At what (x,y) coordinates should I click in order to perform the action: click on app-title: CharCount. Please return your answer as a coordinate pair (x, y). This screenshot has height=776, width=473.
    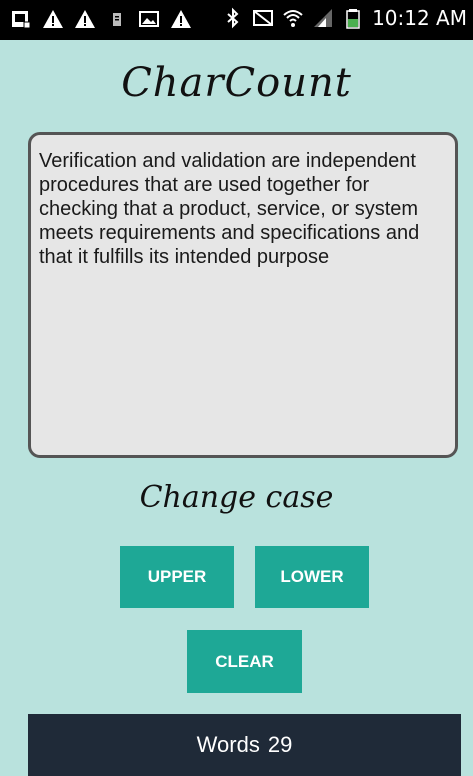
    Looking at the image, I should click on (236, 83).